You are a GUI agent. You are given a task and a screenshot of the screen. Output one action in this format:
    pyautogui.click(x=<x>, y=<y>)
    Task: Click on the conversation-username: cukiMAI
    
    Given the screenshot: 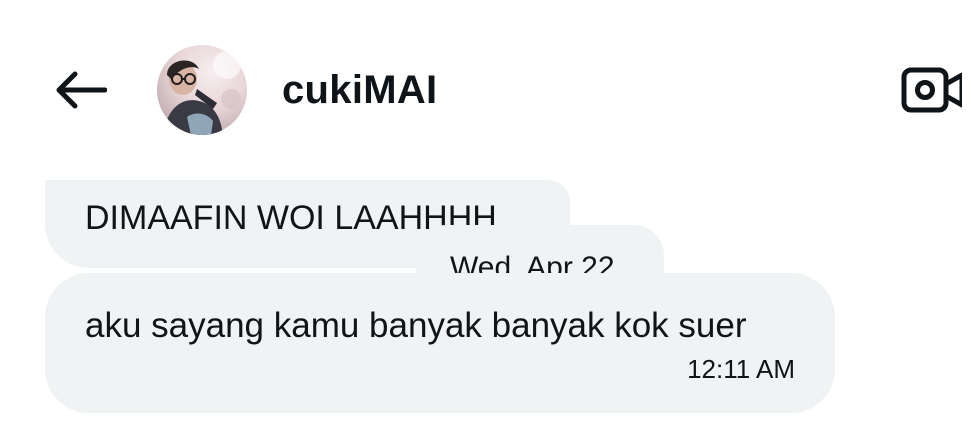 What is the action you would take?
    pyautogui.click(x=359, y=90)
    